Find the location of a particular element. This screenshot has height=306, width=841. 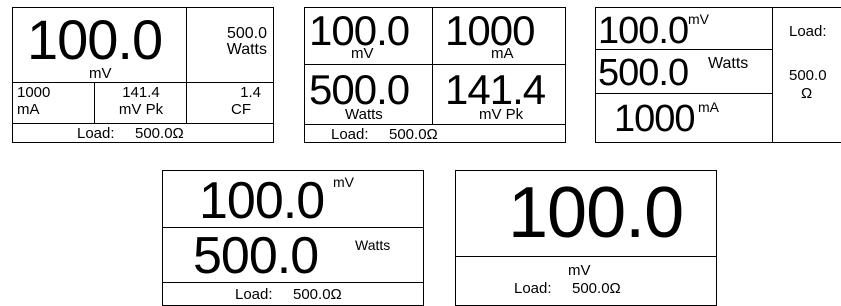

side-reading-cell: 500.0 Watts is located at coordinates (230, 45).